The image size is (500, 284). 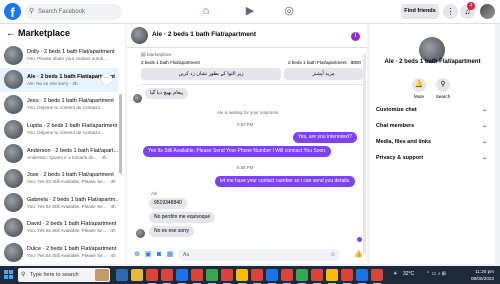 I want to click on seen-indicator, so click(x=359, y=239).